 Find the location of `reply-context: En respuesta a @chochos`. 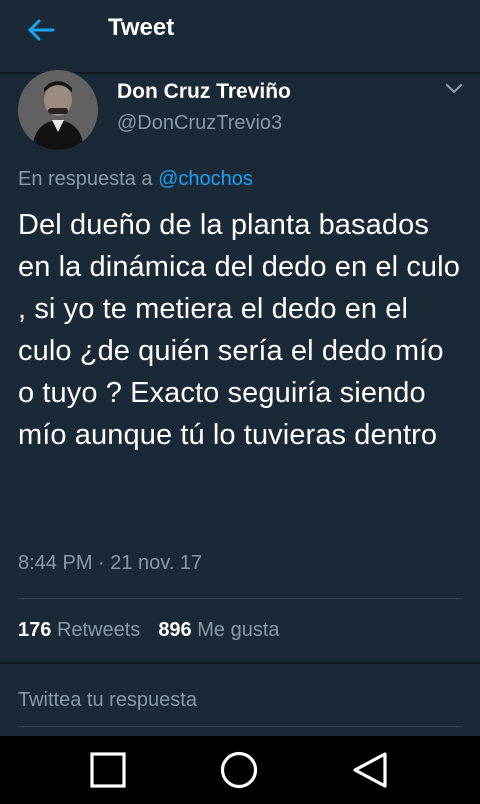

reply-context: En respuesta a @chochos is located at coordinates (135, 179).